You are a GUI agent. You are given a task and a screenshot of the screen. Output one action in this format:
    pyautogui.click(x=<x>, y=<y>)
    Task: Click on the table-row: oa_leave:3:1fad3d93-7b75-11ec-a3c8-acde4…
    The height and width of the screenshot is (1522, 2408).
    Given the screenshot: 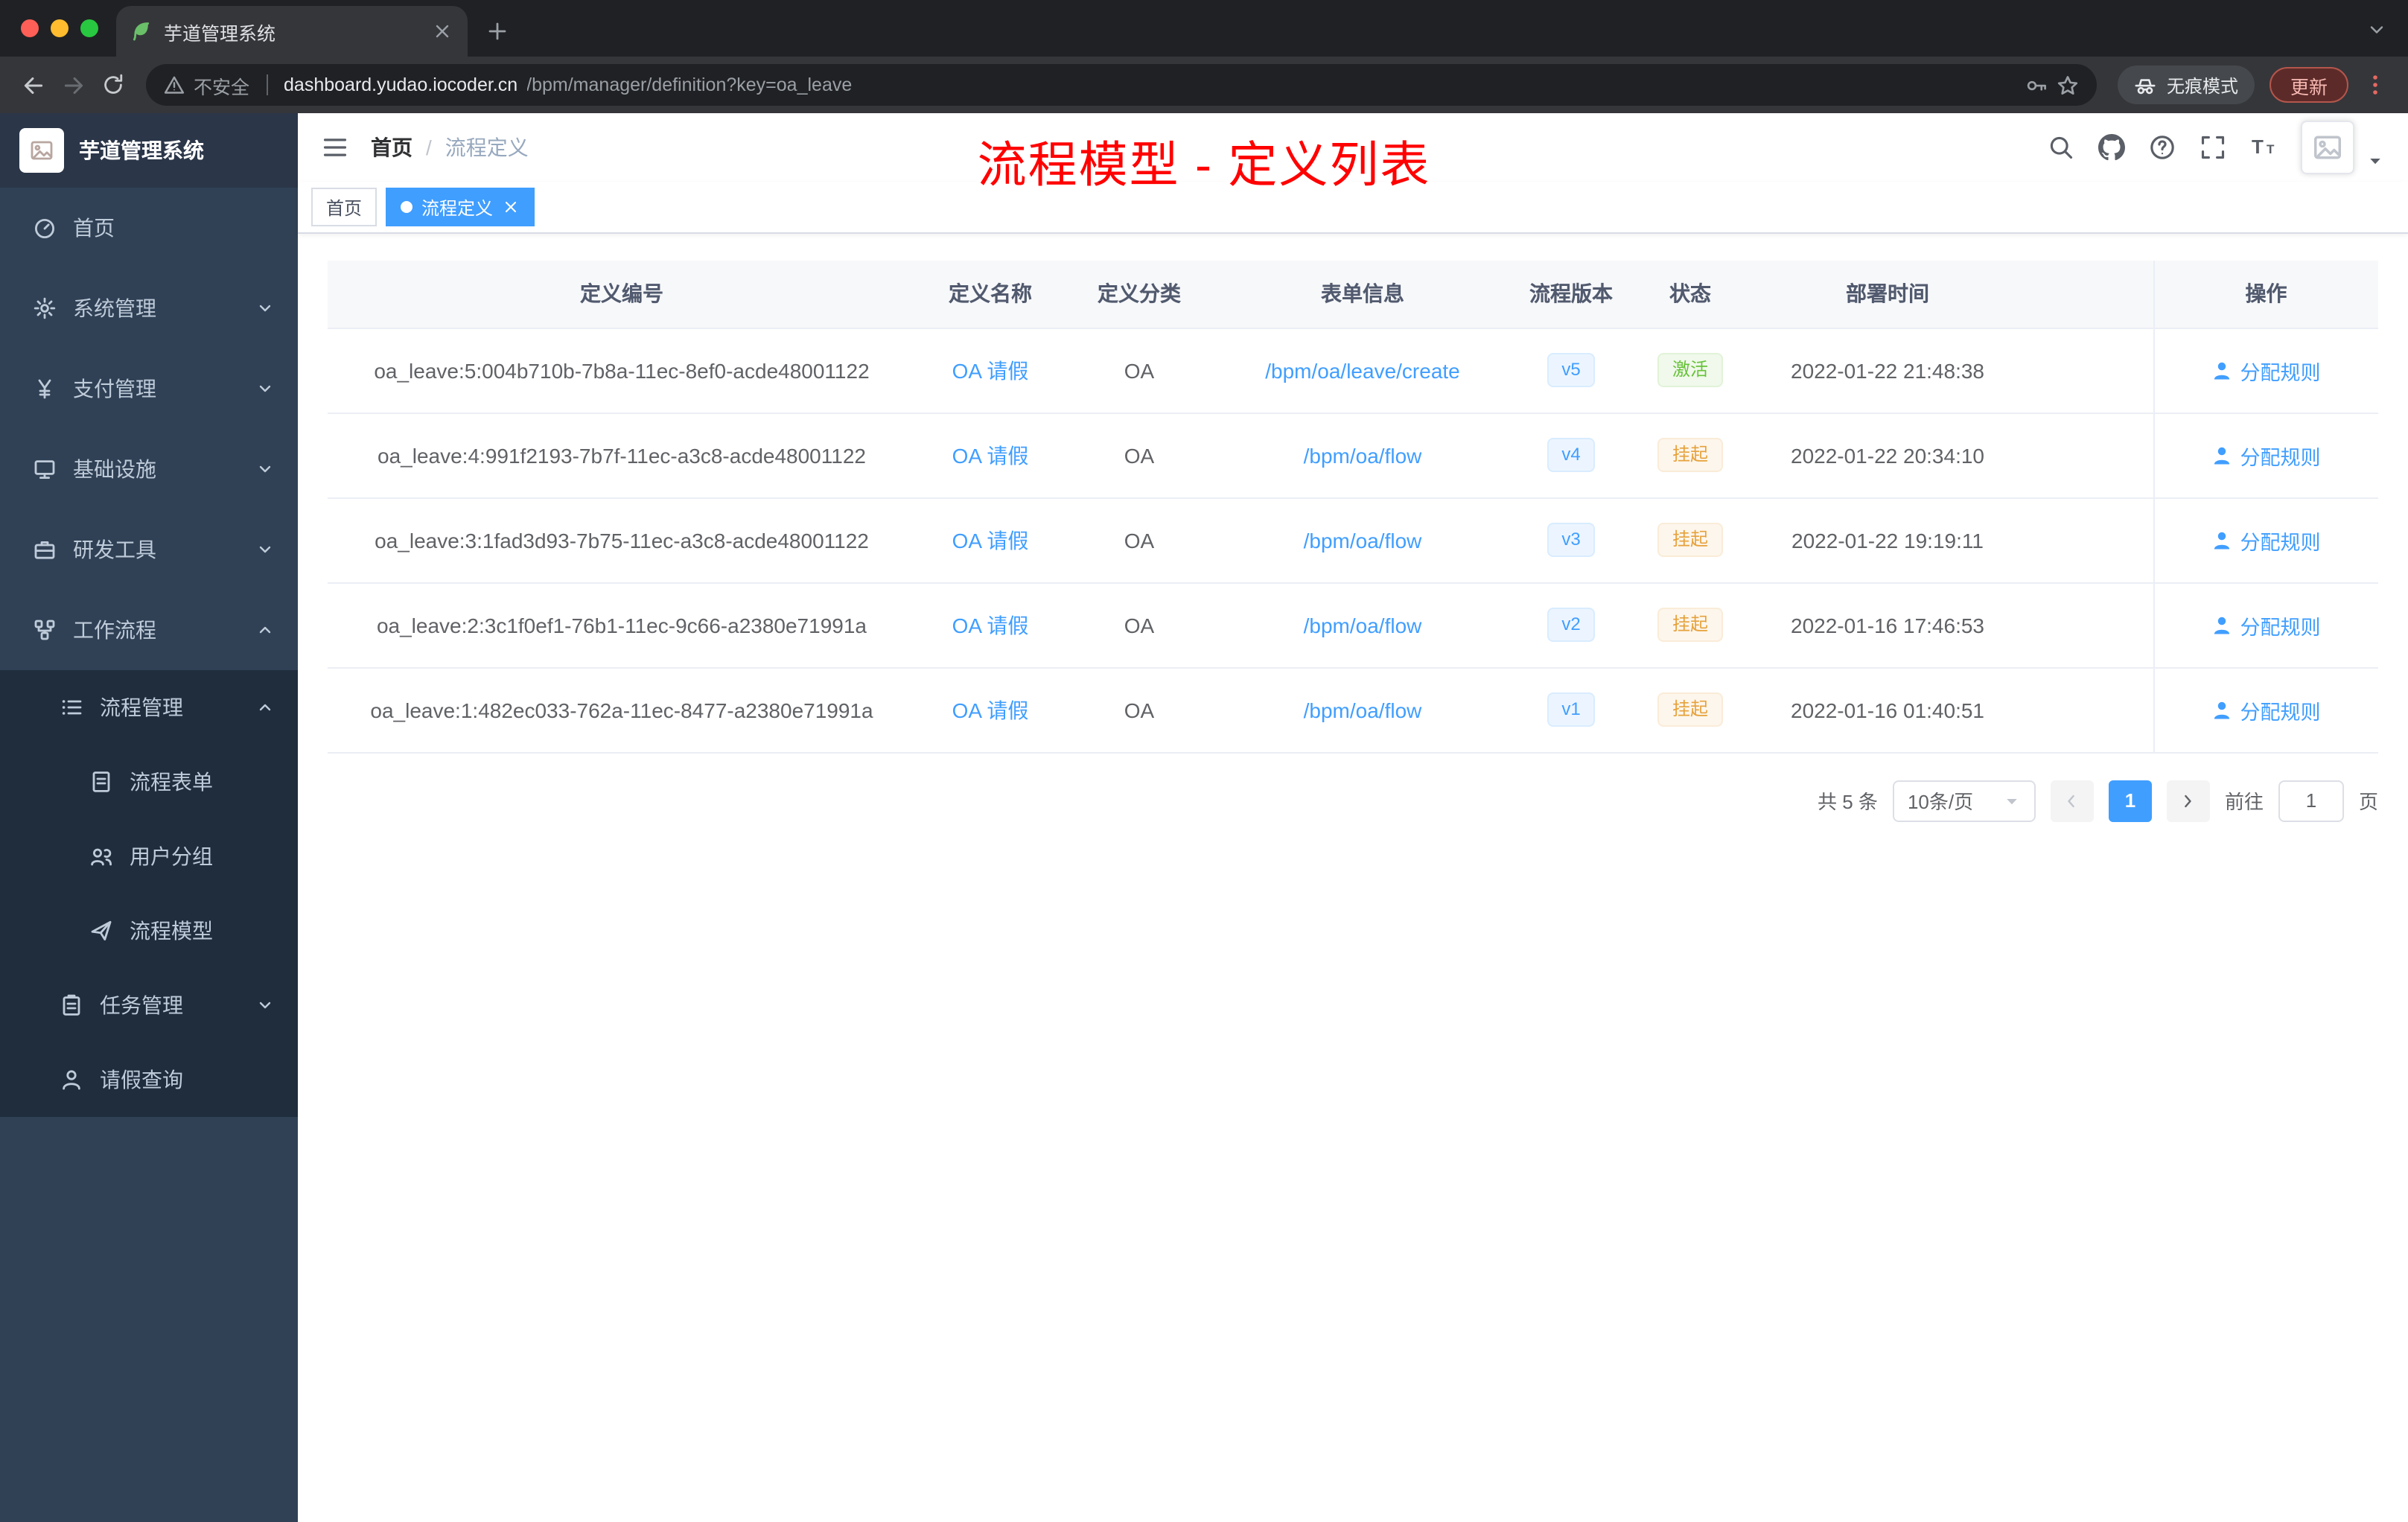 What is the action you would take?
    pyautogui.click(x=1353, y=540)
    